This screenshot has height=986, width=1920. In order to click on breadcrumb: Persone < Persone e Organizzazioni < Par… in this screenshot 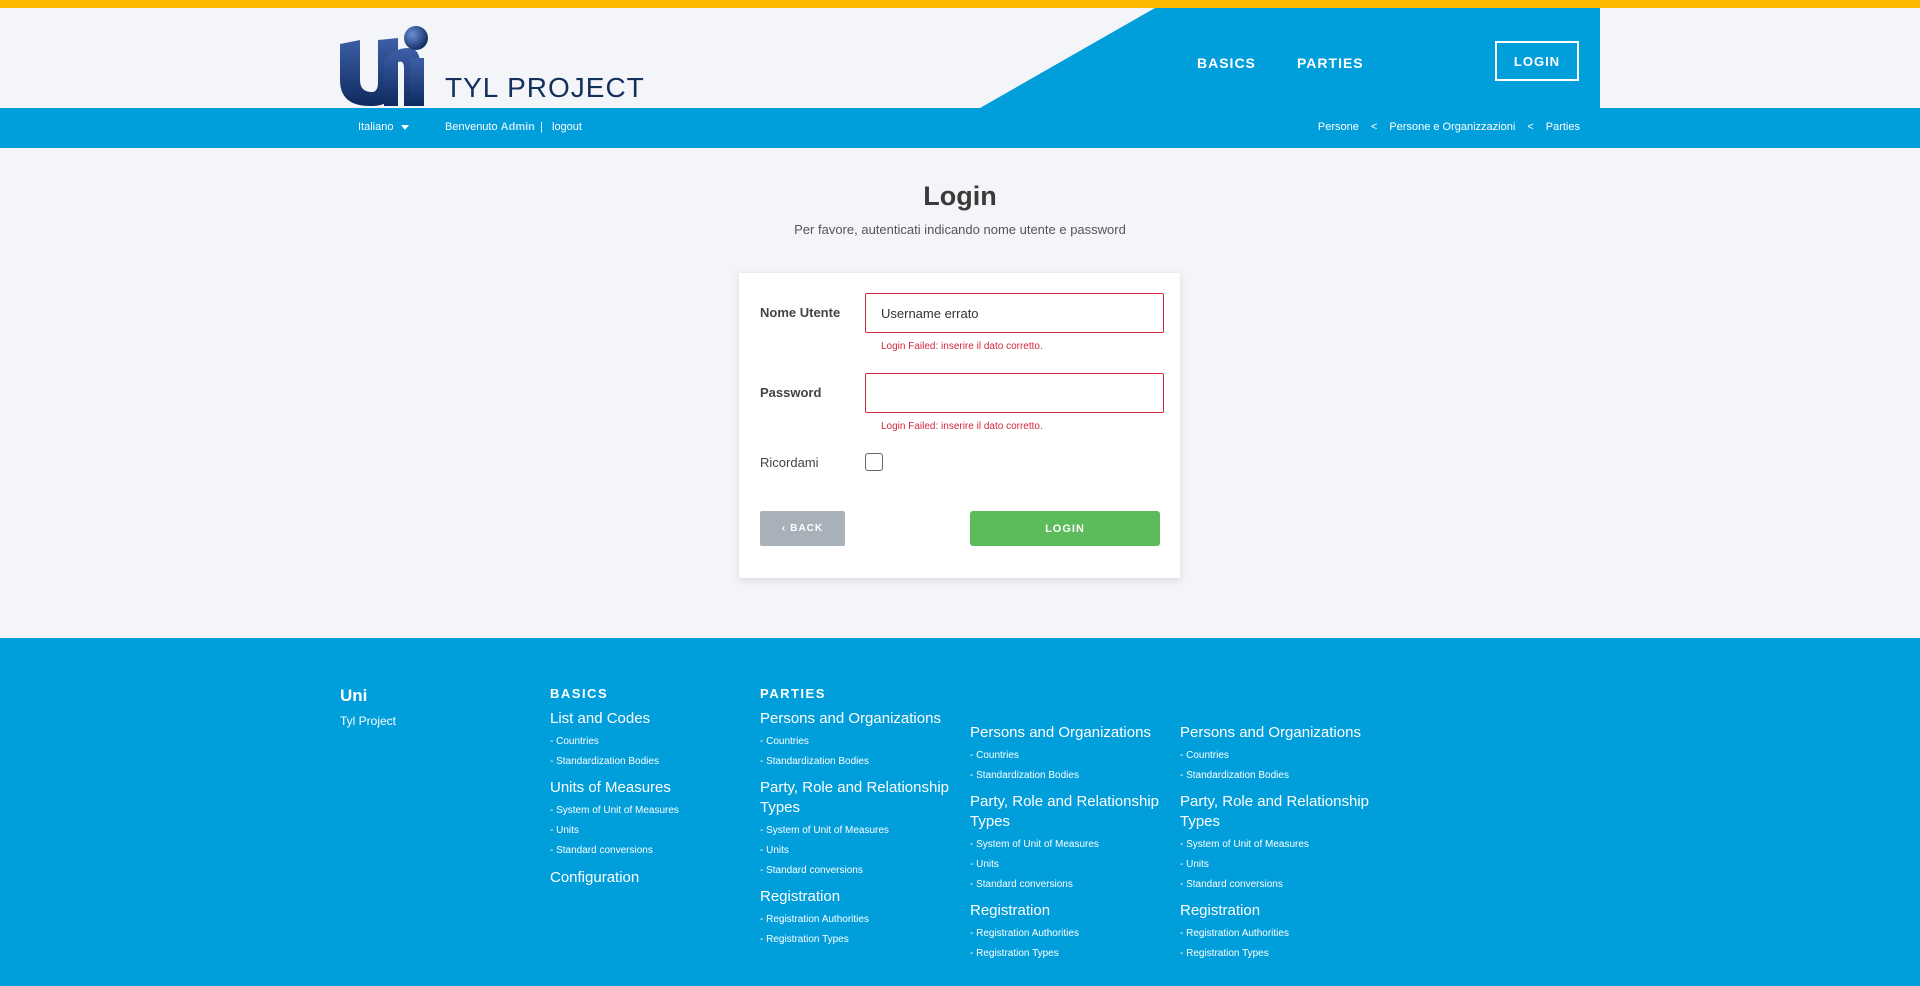, I will do `click(1449, 127)`.